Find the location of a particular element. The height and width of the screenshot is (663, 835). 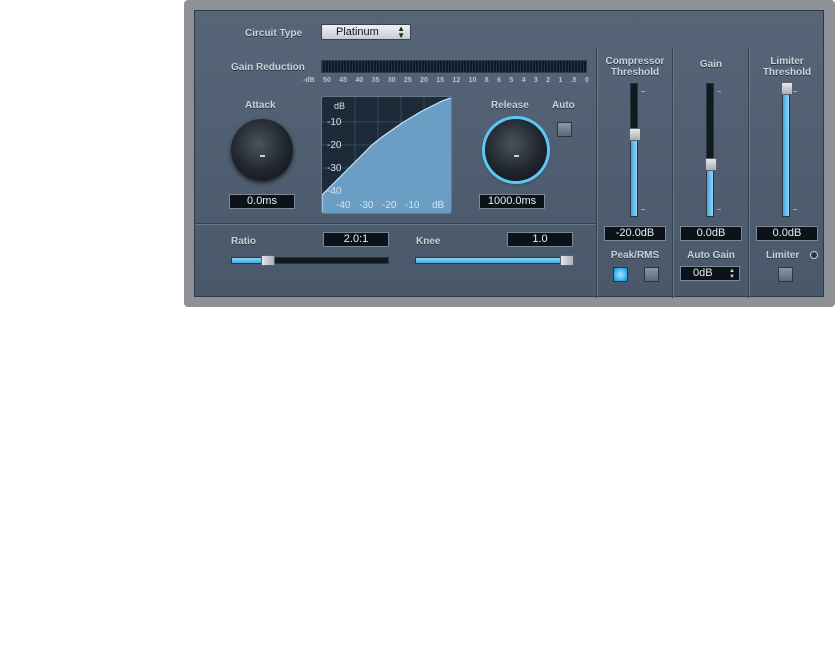

gain-thumb is located at coordinates (711, 164).